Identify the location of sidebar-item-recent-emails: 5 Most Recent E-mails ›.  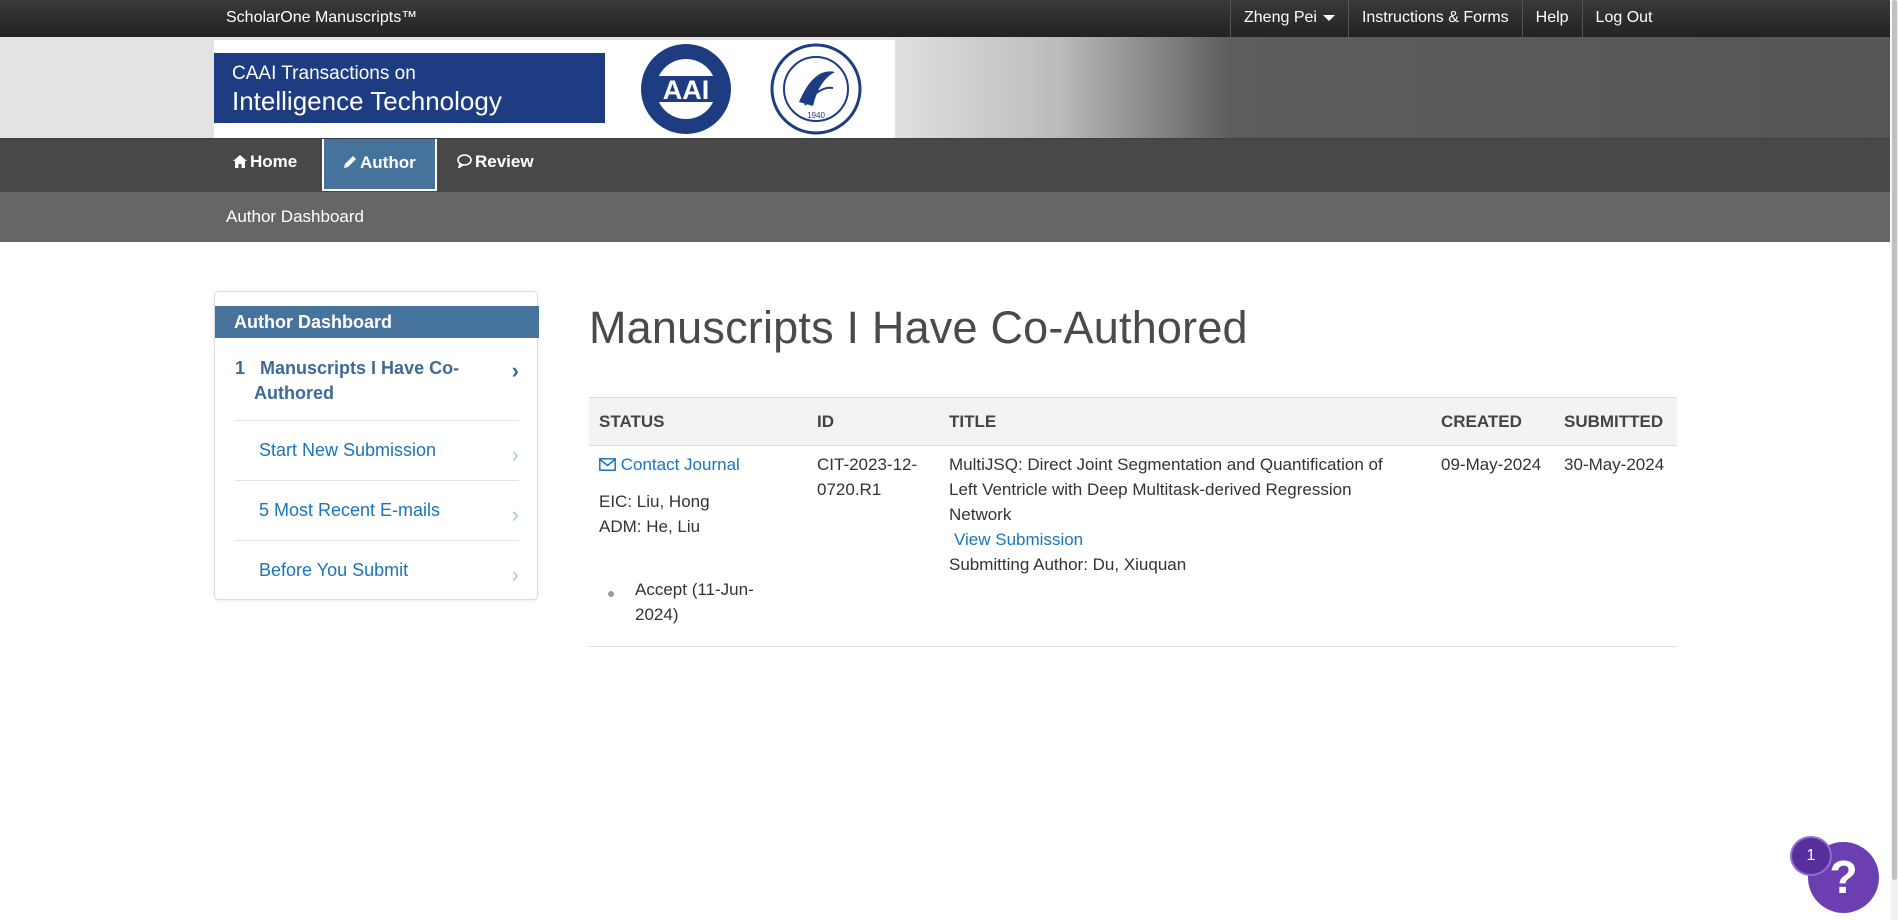
(377, 513).